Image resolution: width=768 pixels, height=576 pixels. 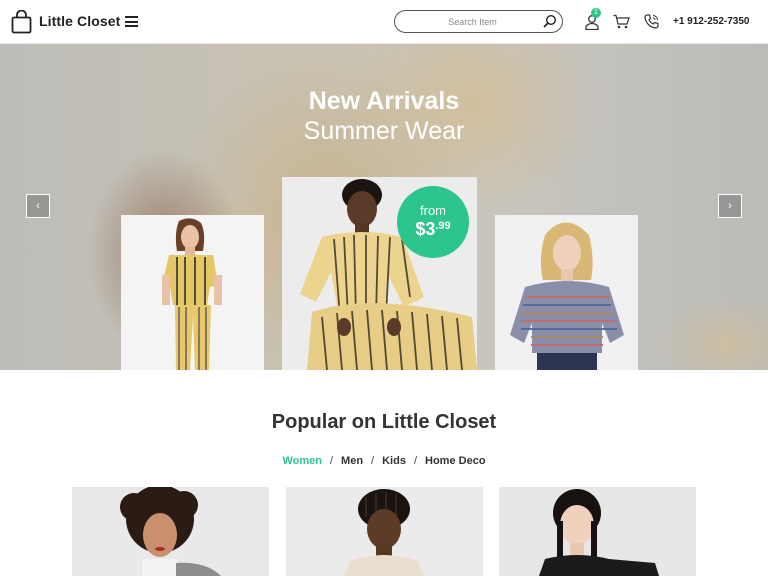 What do you see at coordinates (131, 21) in the screenshot?
I see `hamburger-menu-icon` at bounding box center [131, 21].